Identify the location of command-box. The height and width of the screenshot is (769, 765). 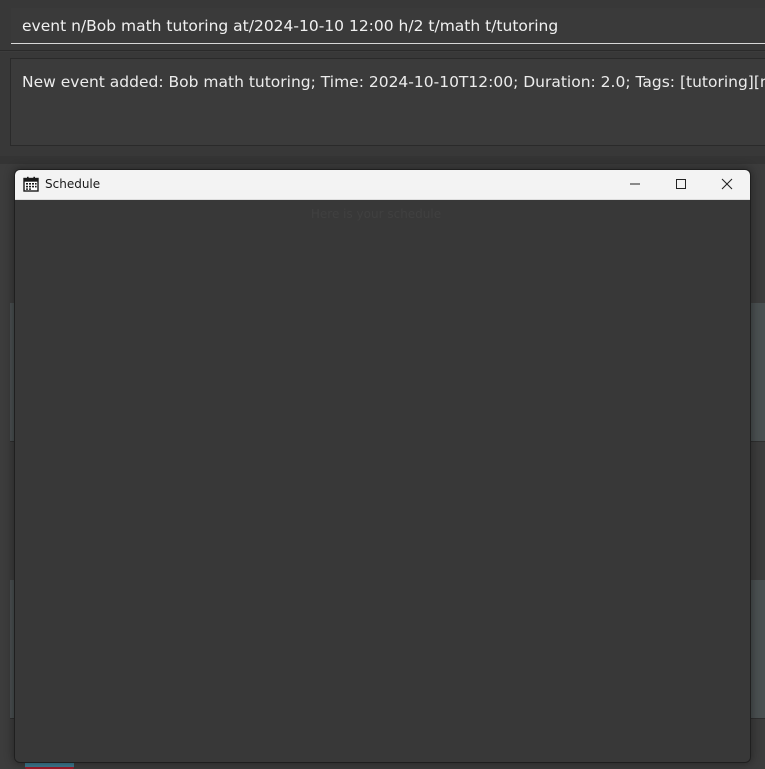
(382, 25).